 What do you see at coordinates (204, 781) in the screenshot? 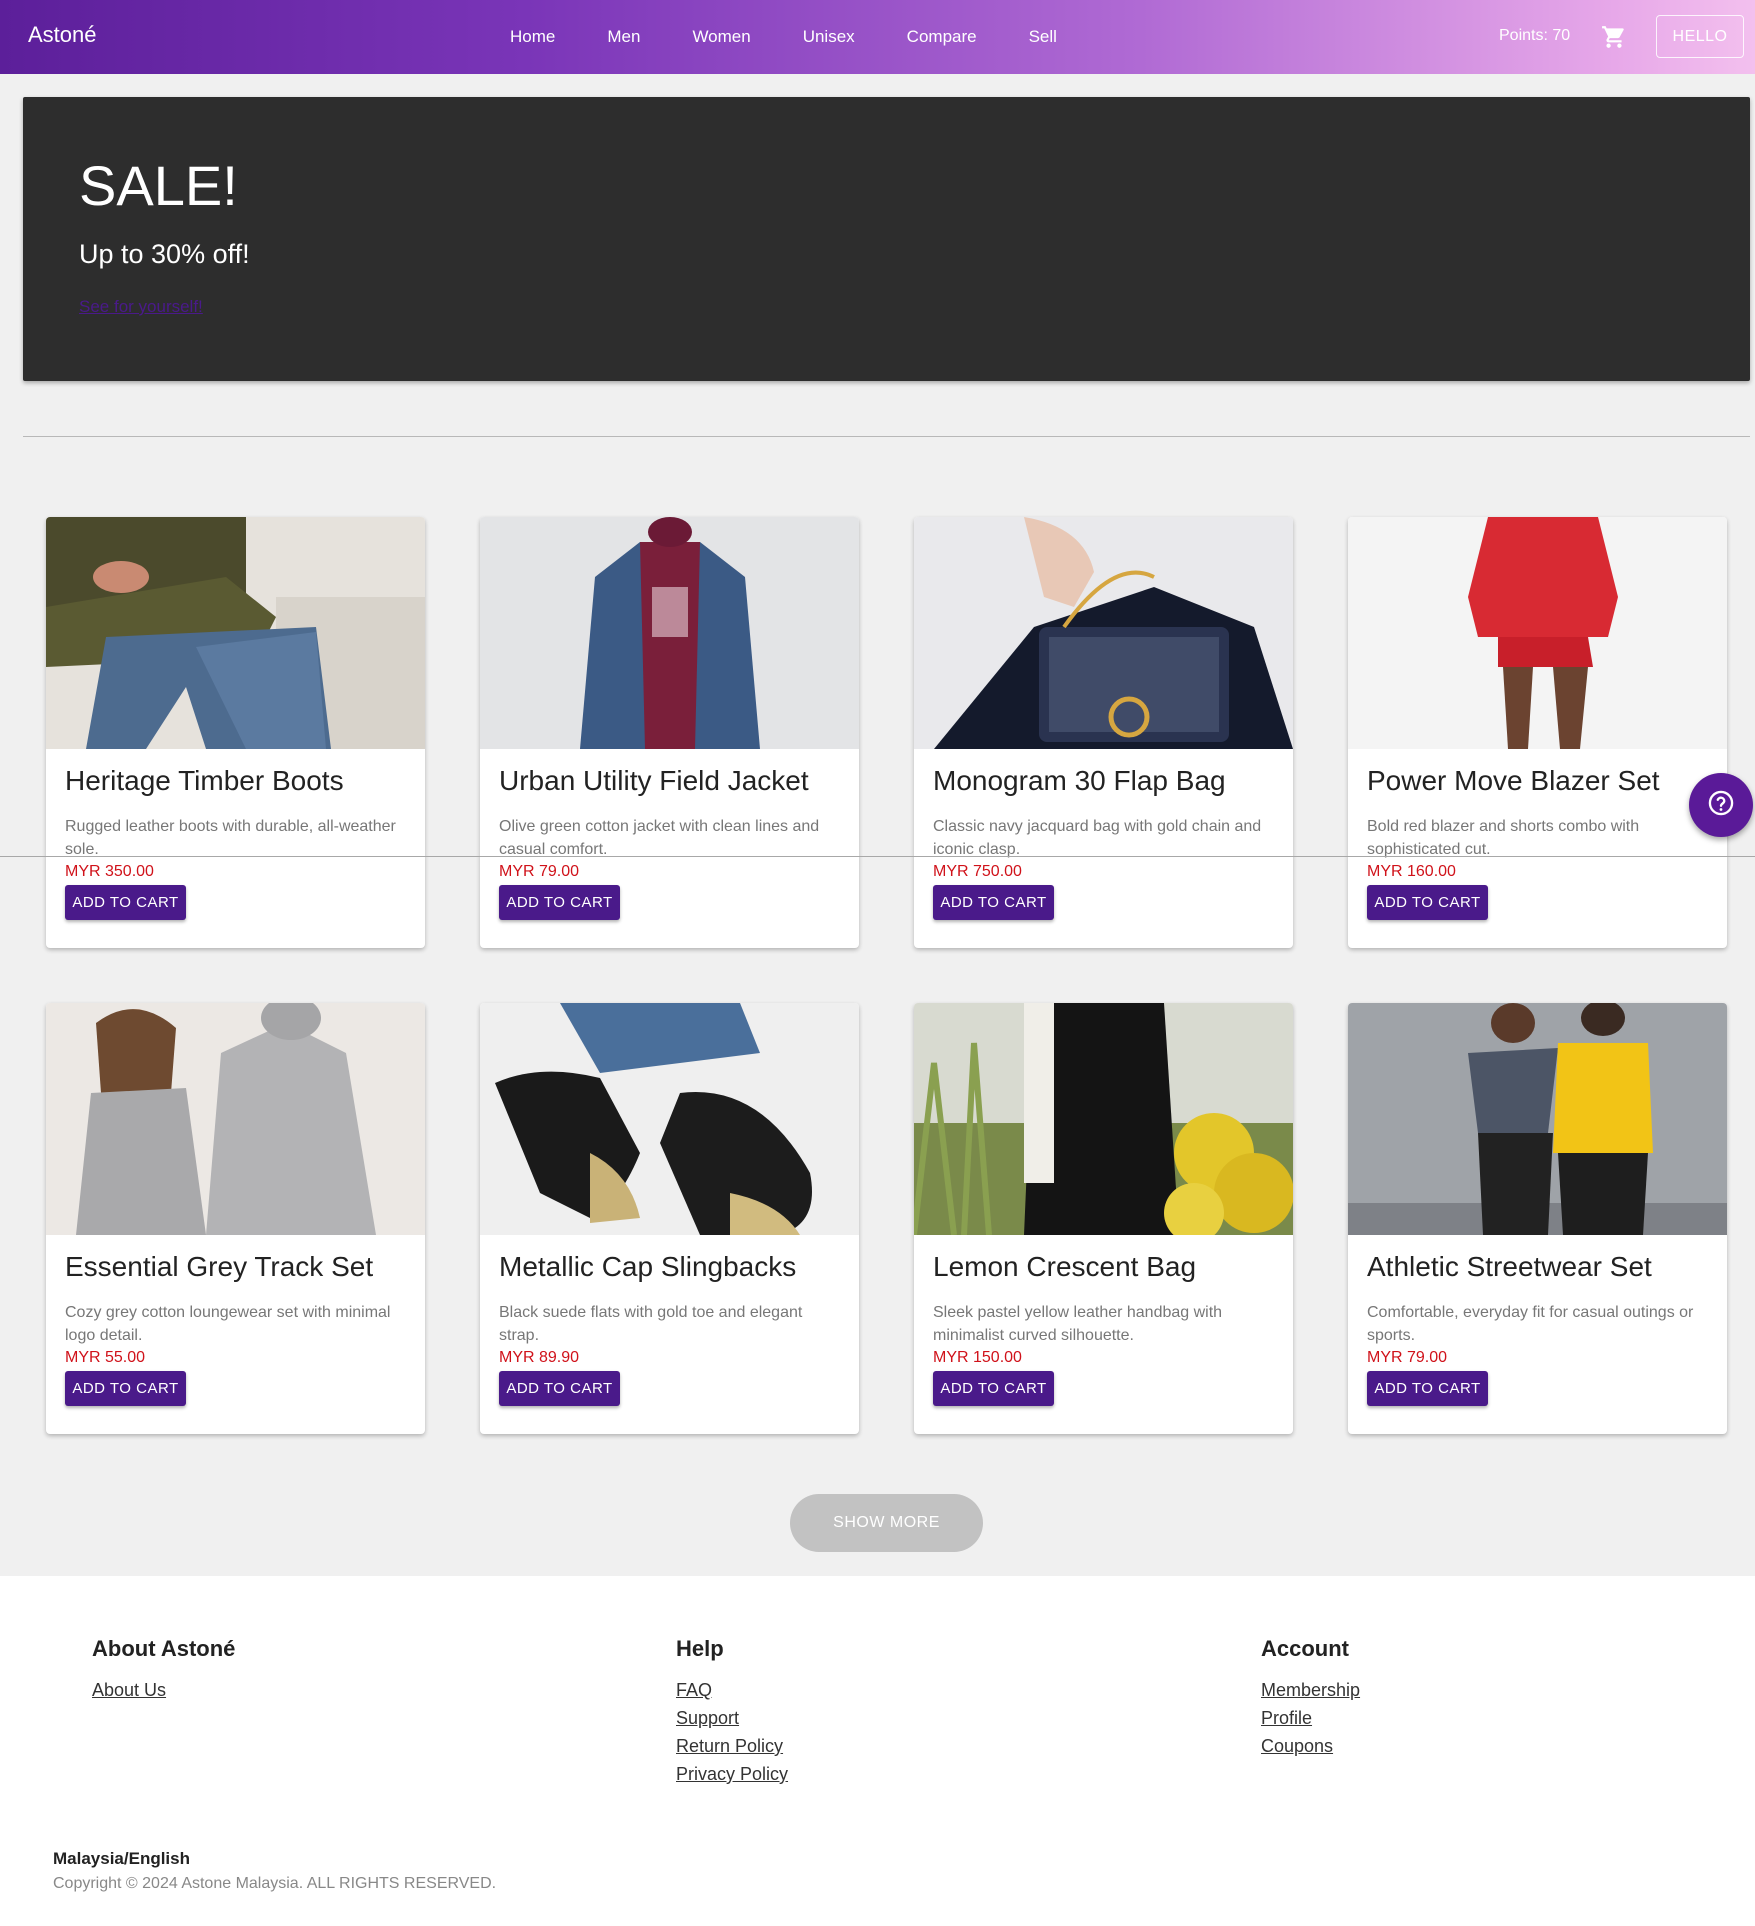
I see `product-title: Heritage Timber Boots` at bounding box center [204, 781].